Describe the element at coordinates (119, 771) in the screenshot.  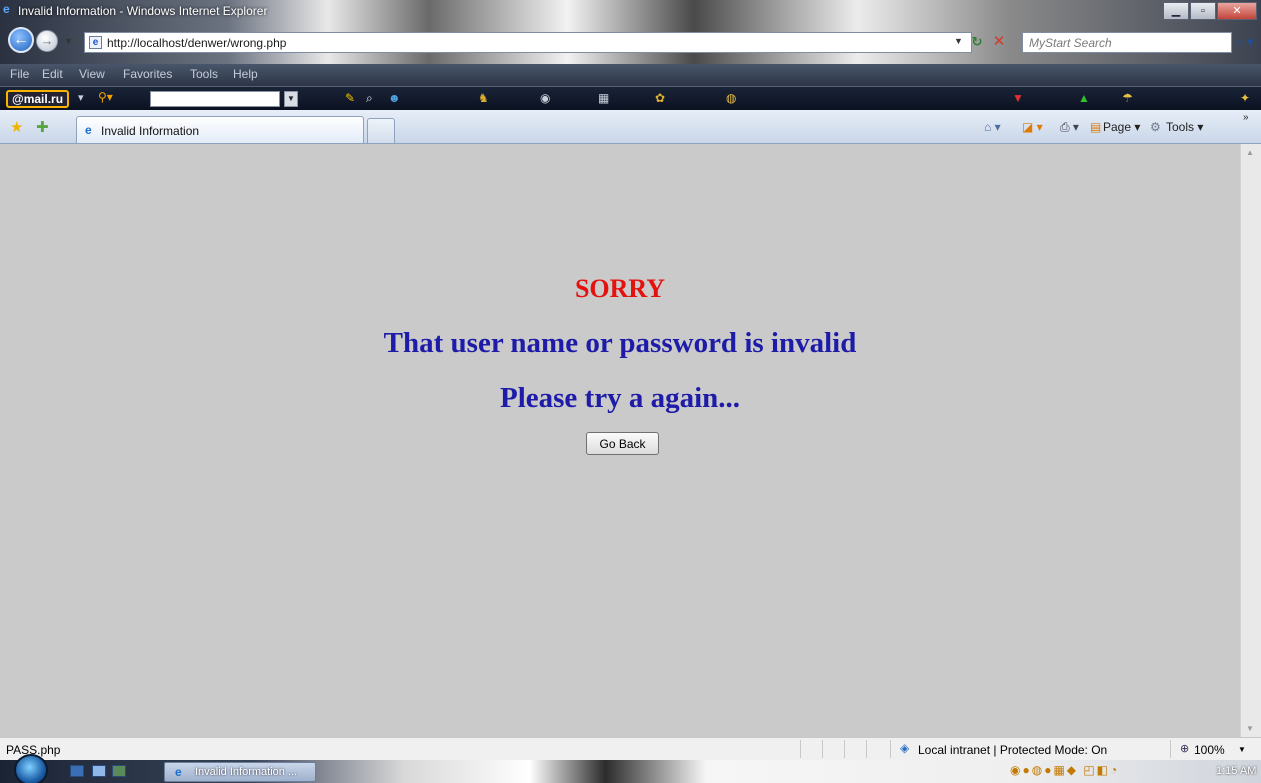
I see `quicklaunch-icon` at that location.